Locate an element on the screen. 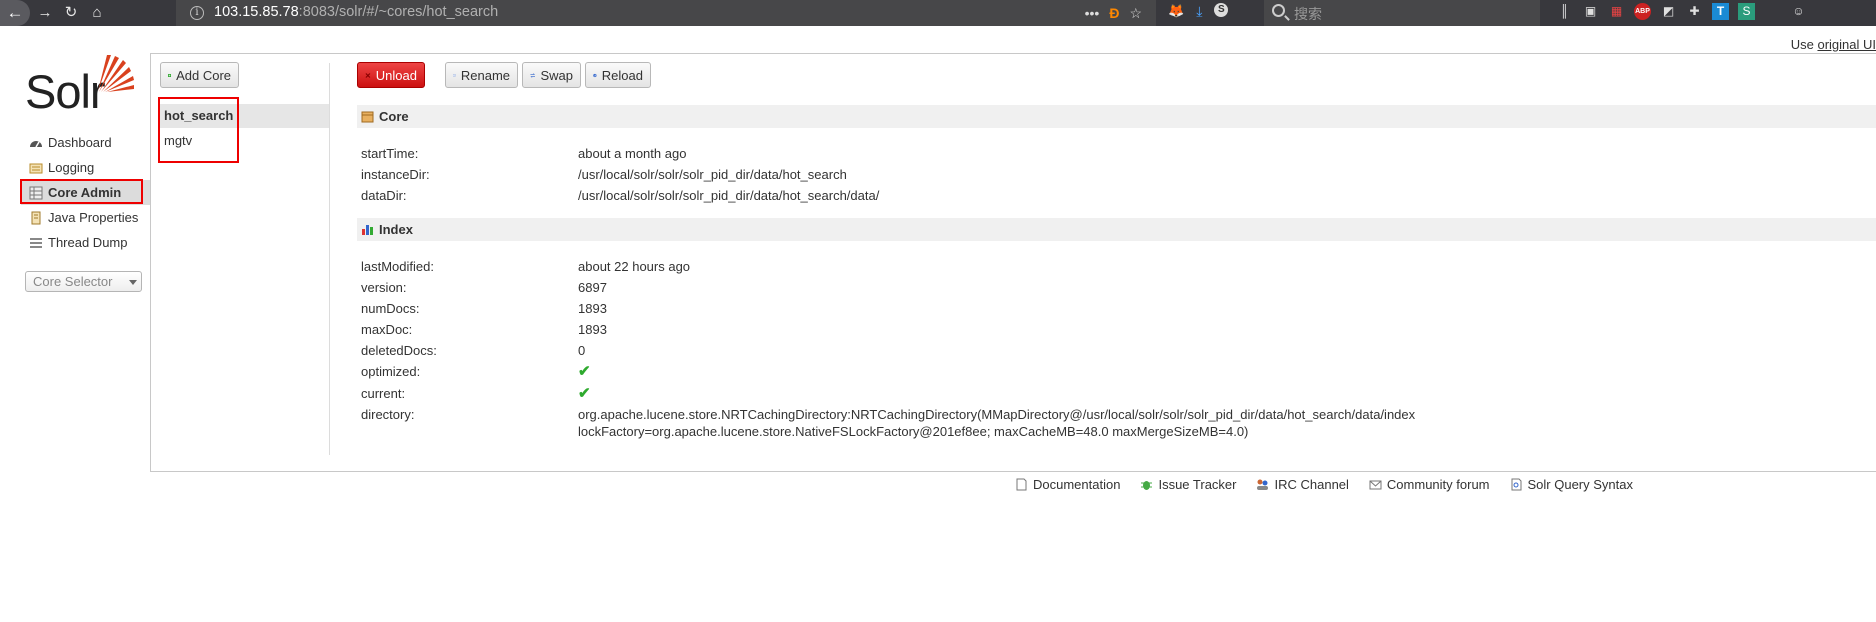 Image resolution: width=1876 pixels, height=622 pixels. extension-d3-icon: Ɖ is located at coordinates (1114, 13).